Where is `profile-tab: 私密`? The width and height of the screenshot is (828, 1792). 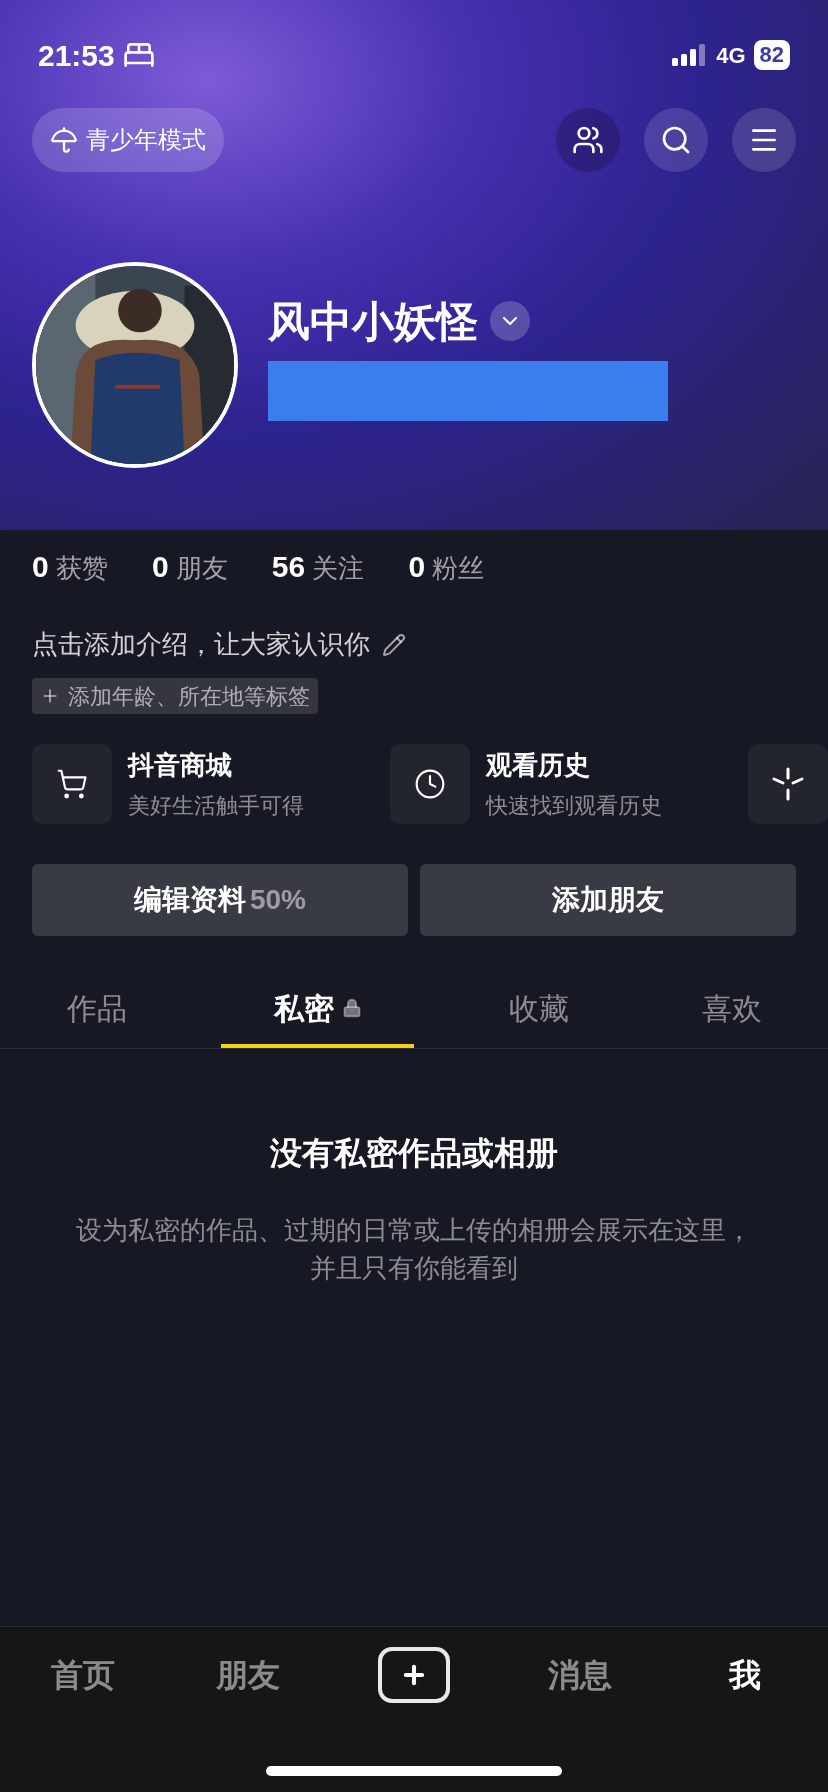
profile-tab: 私密 is located at coordinates (317, 1010).